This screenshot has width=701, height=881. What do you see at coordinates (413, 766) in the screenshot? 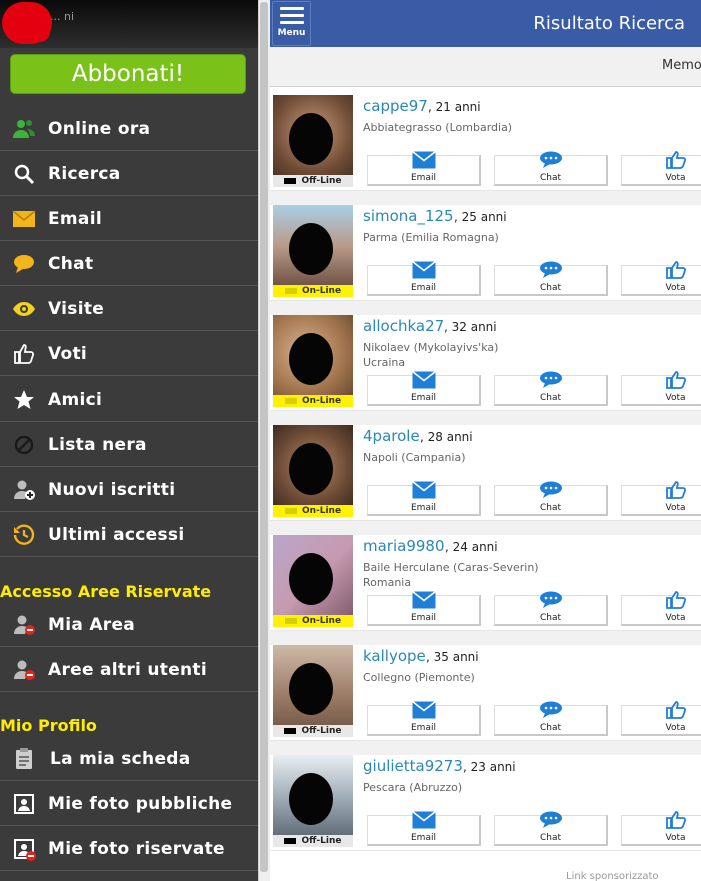
I see `username-link: giulietta9273` at bounding box center [413, 766].